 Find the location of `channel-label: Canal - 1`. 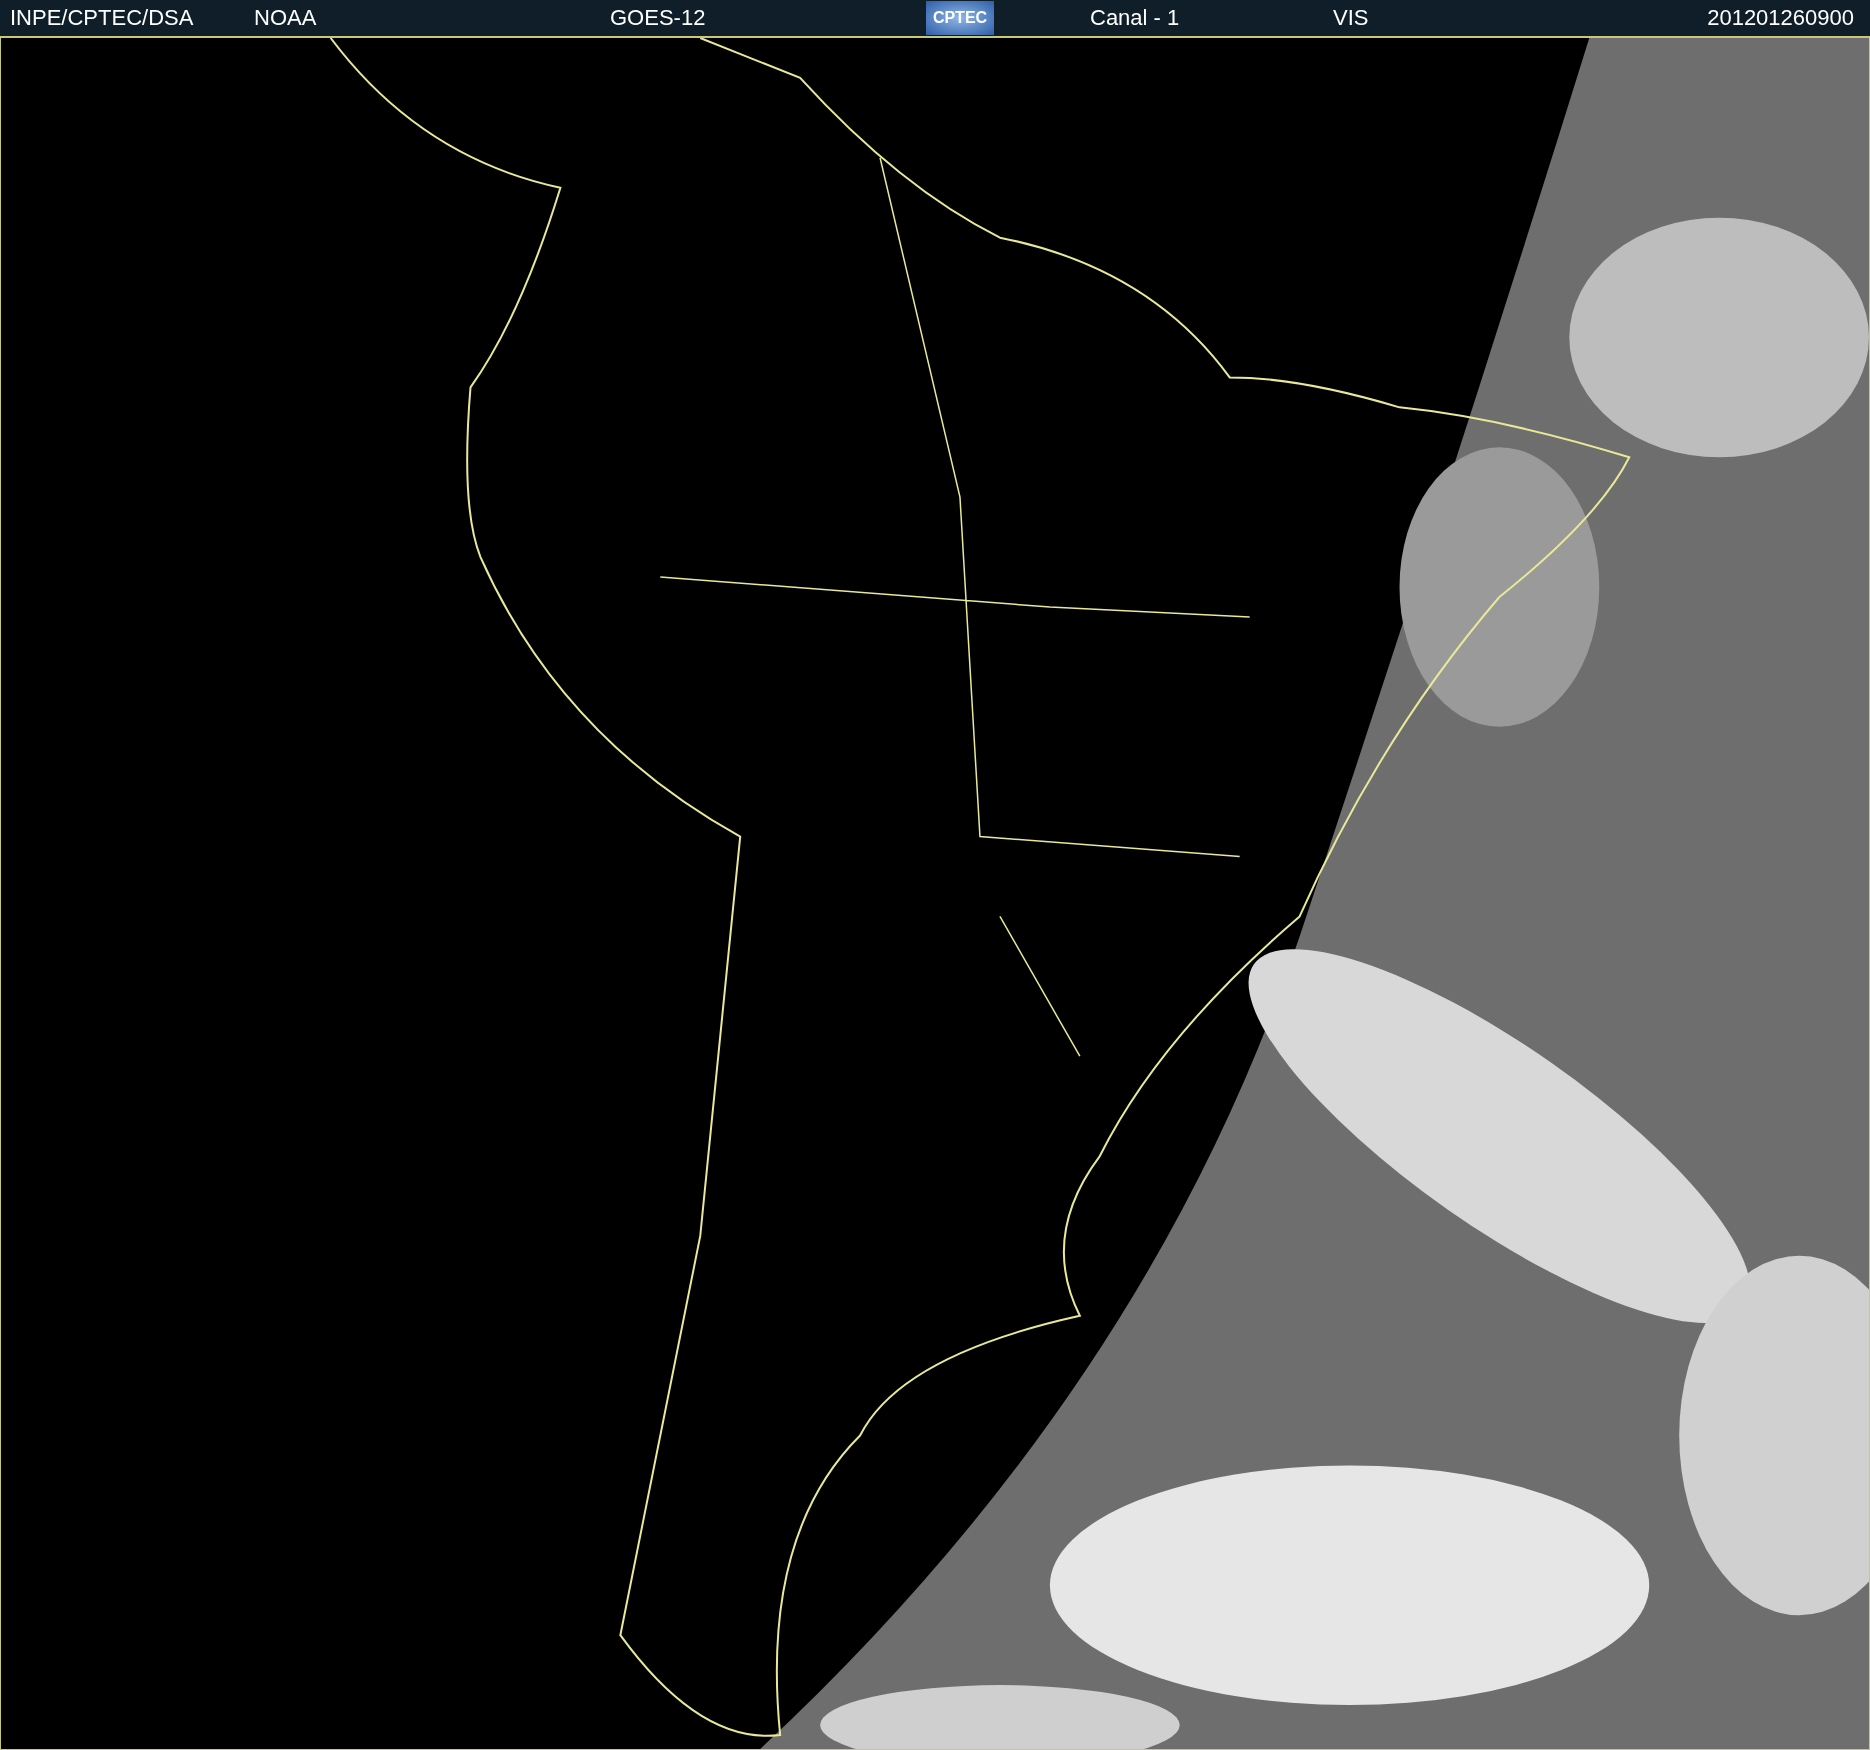

channel-label: Canal - 1 is located at coordinates (1135, 18).